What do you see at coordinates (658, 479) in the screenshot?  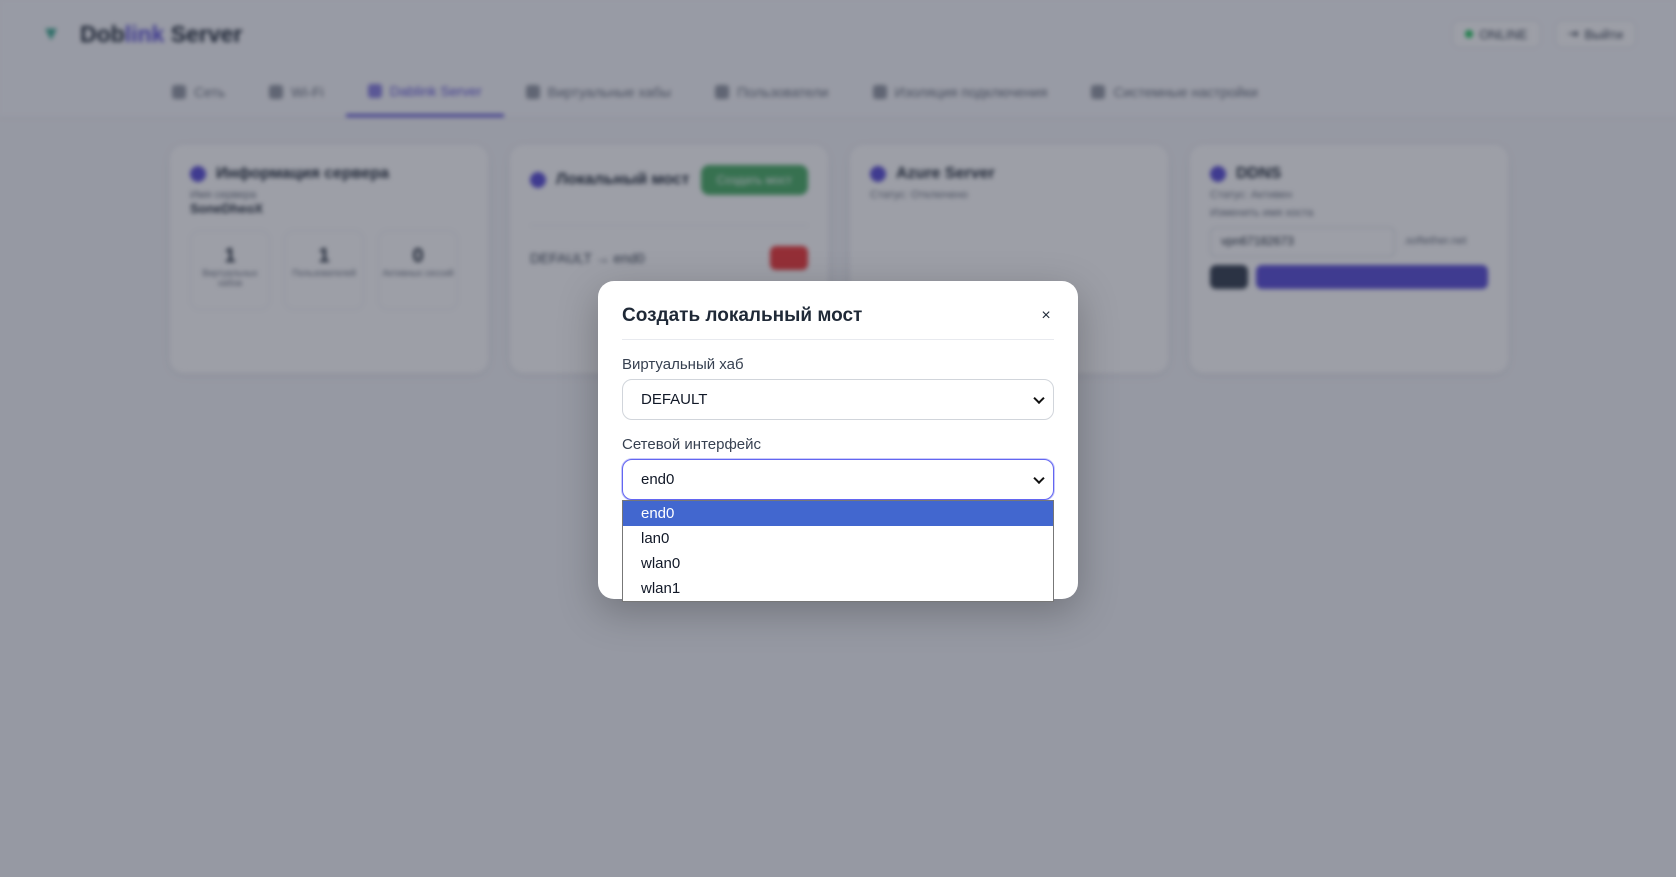 I see `interface-select-value: end0` at bounding box center [658, 479].